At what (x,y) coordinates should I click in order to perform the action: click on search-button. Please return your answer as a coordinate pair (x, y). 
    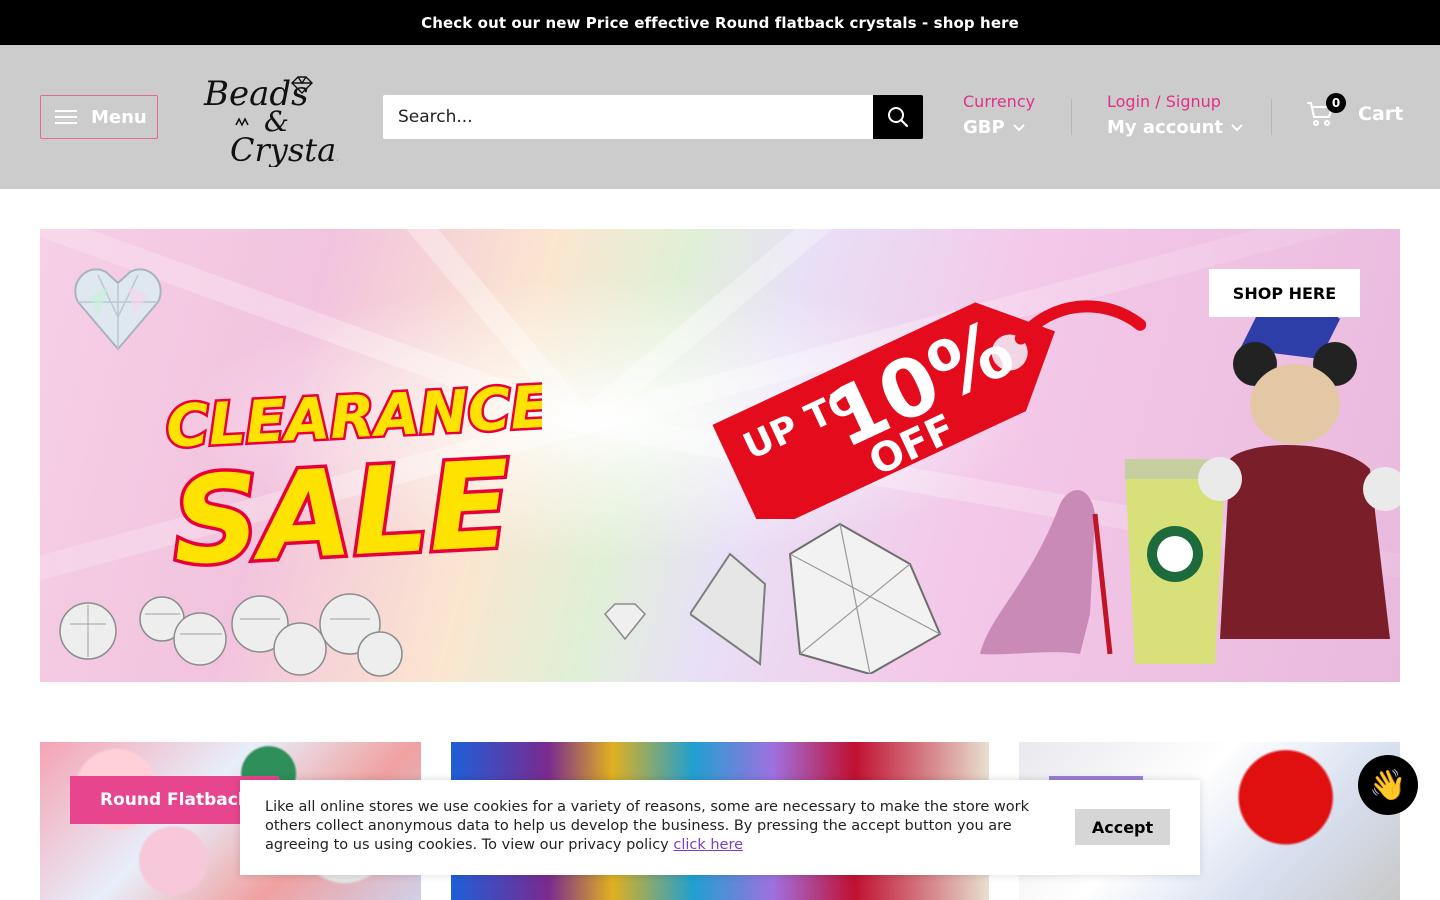
    Looking at the image, I should click on (898, 117).